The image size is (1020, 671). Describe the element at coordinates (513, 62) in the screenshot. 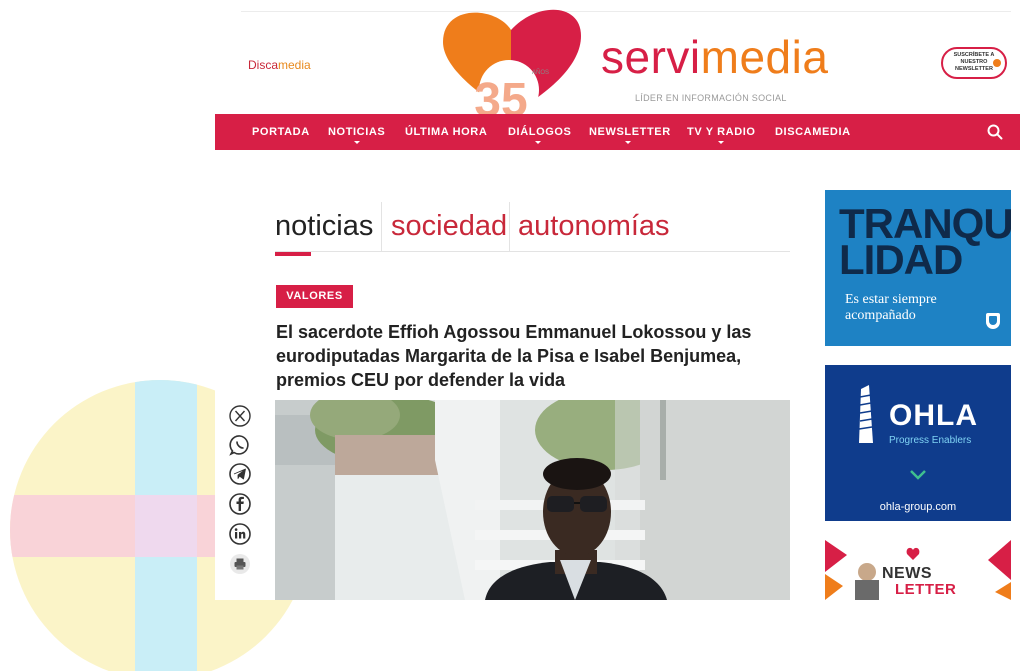

I see `anniversary-35-logo: 35 AÑOS` at that location.